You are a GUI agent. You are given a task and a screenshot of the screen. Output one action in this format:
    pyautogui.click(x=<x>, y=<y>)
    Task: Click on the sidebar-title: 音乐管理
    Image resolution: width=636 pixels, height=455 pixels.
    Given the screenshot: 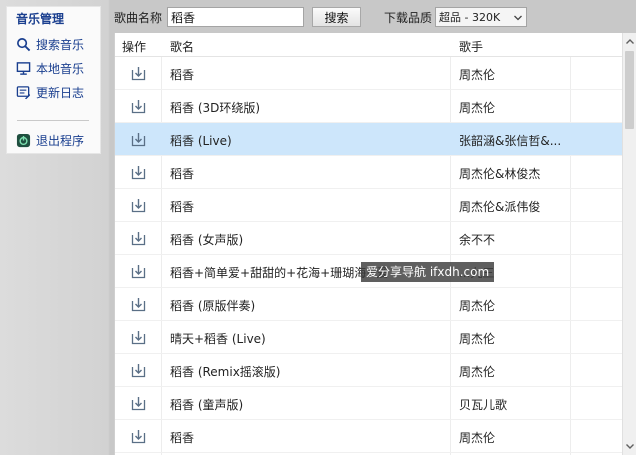 What is the action you would take?
    pyautogui.click(x=40, y=19)
    